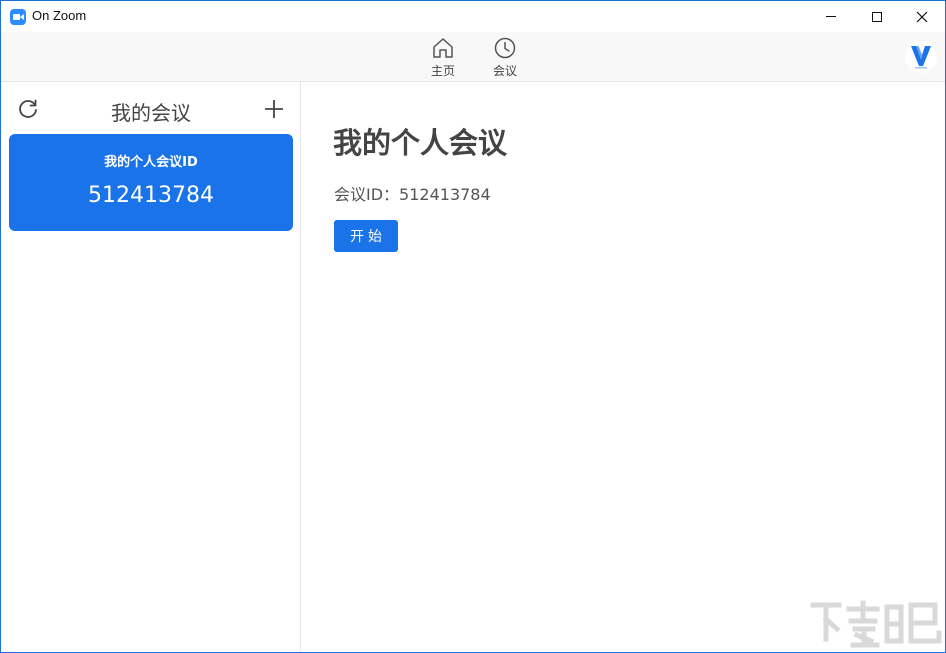 The height and width of the screenshot is (653, 946). I want to click on meeting-id-value: 512413784, so click(445, 194).